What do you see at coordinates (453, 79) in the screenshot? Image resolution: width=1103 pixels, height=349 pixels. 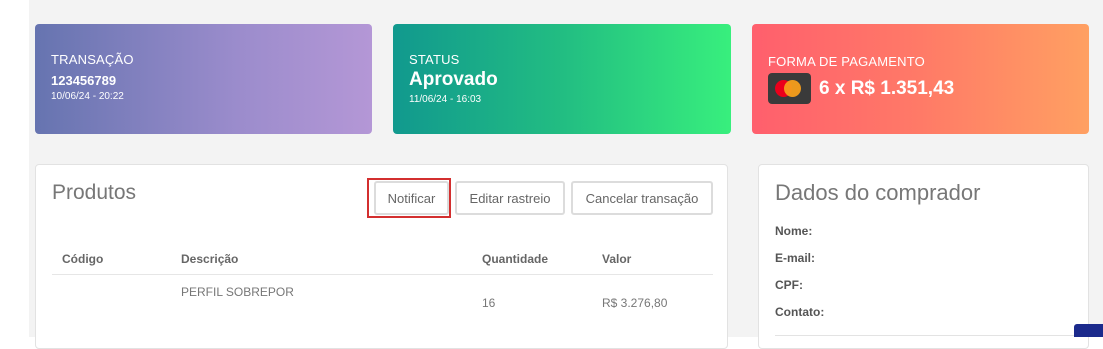 I see `status-value: Aprovado` at bounding box center [453, 79].